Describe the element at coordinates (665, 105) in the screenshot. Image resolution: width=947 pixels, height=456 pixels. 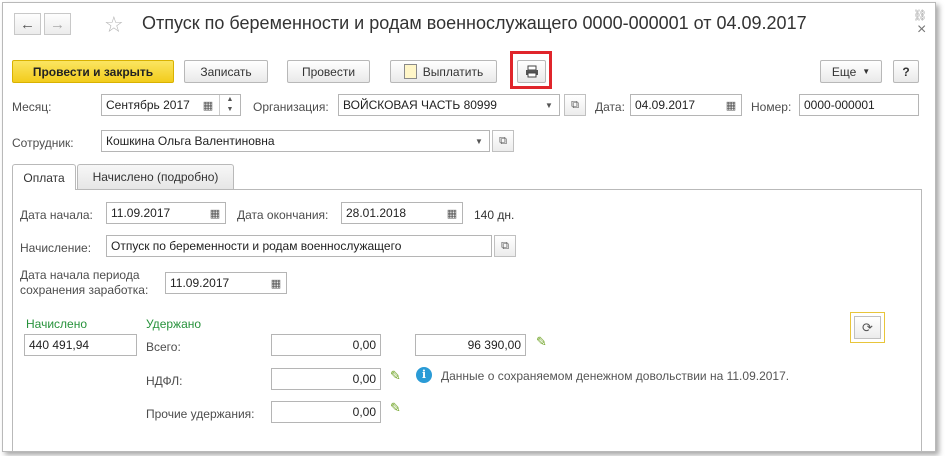
I see `date-value: 04.09.2017` at that location.